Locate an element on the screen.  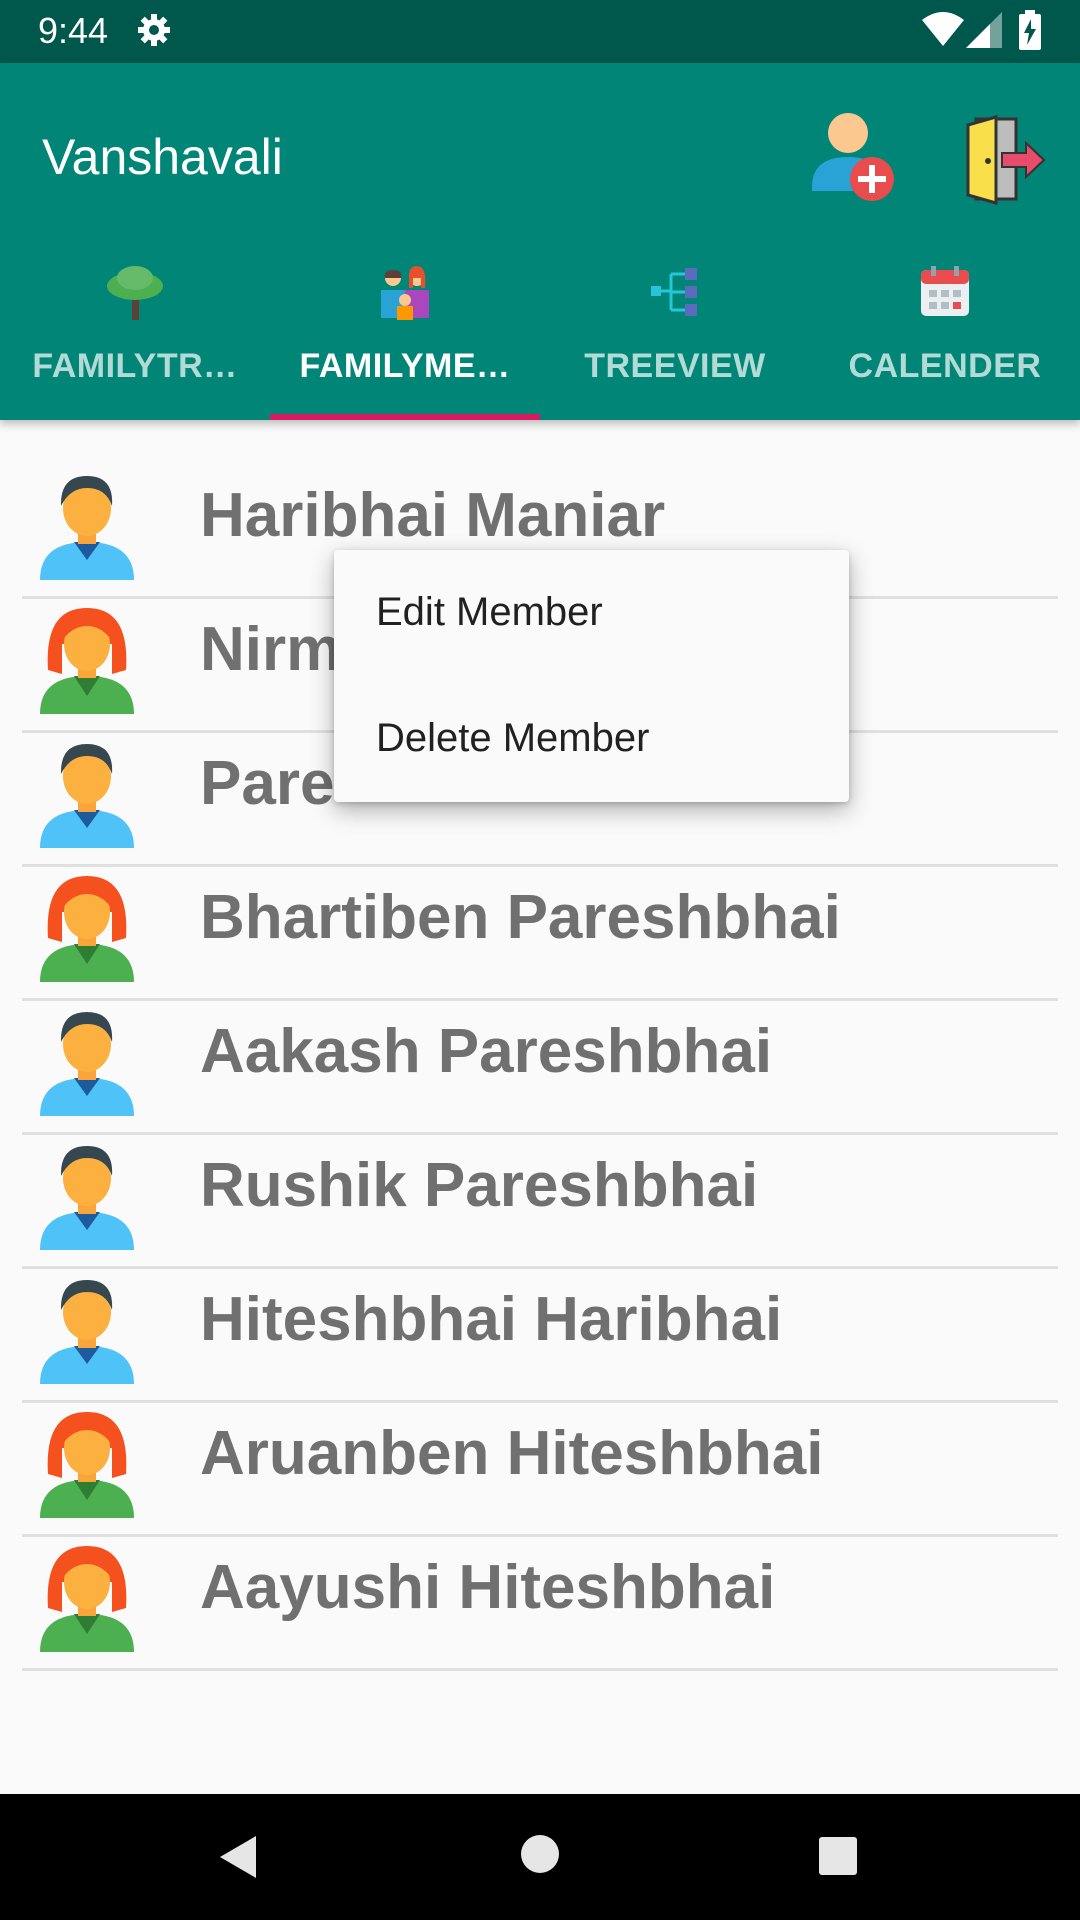
divider is located at coordinates (540, 1669).